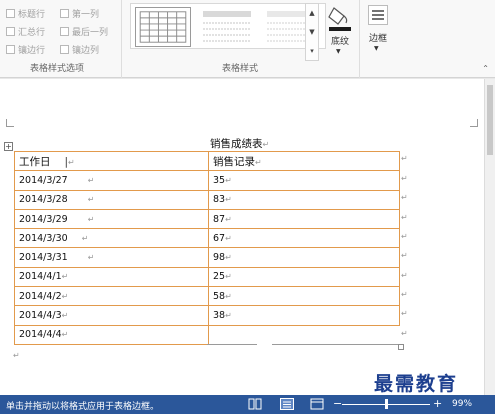 The image size is (495, 414). Describe the element at coordinates (25, 13) in the screenshot. I see `header-row-checkbox: 标题行` at that location.